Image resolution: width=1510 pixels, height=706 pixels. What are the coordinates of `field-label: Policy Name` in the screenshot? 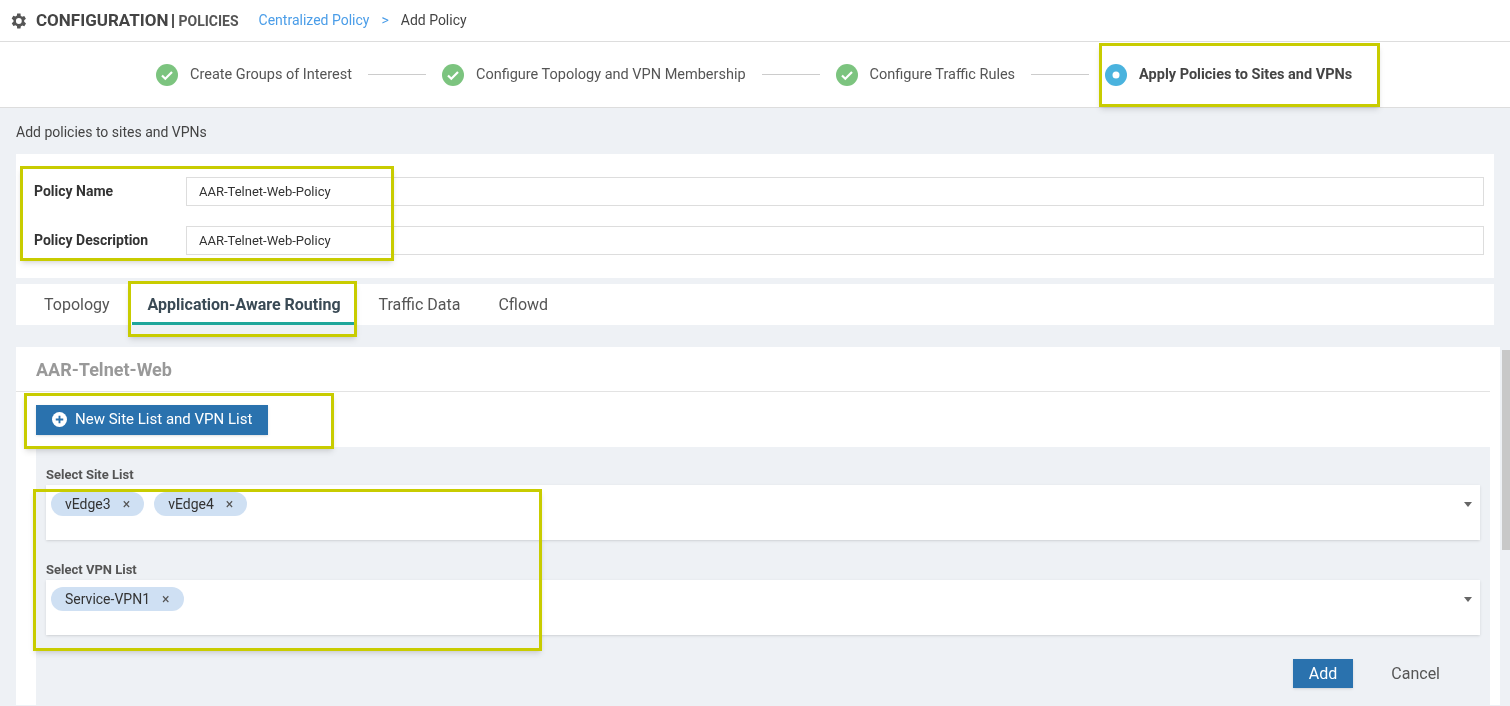 It's located at (74, 191).